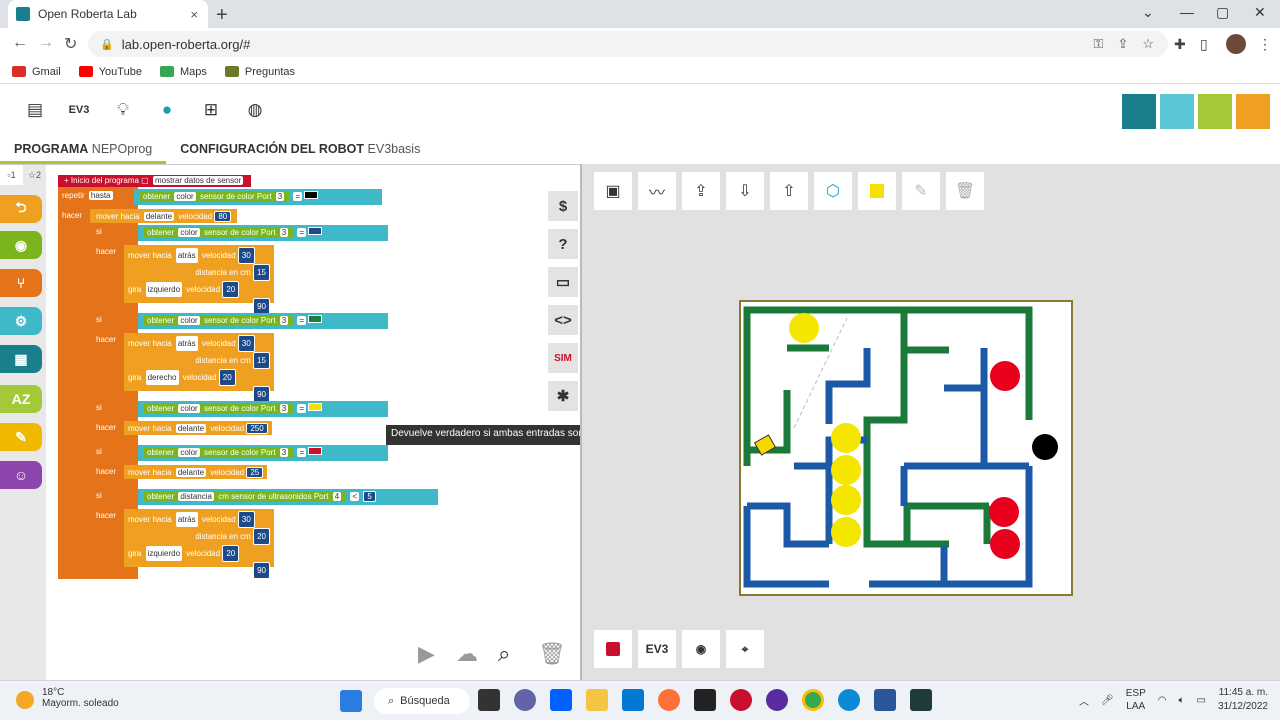  I want to click on star-icon: ☆, so click(1148, 44).